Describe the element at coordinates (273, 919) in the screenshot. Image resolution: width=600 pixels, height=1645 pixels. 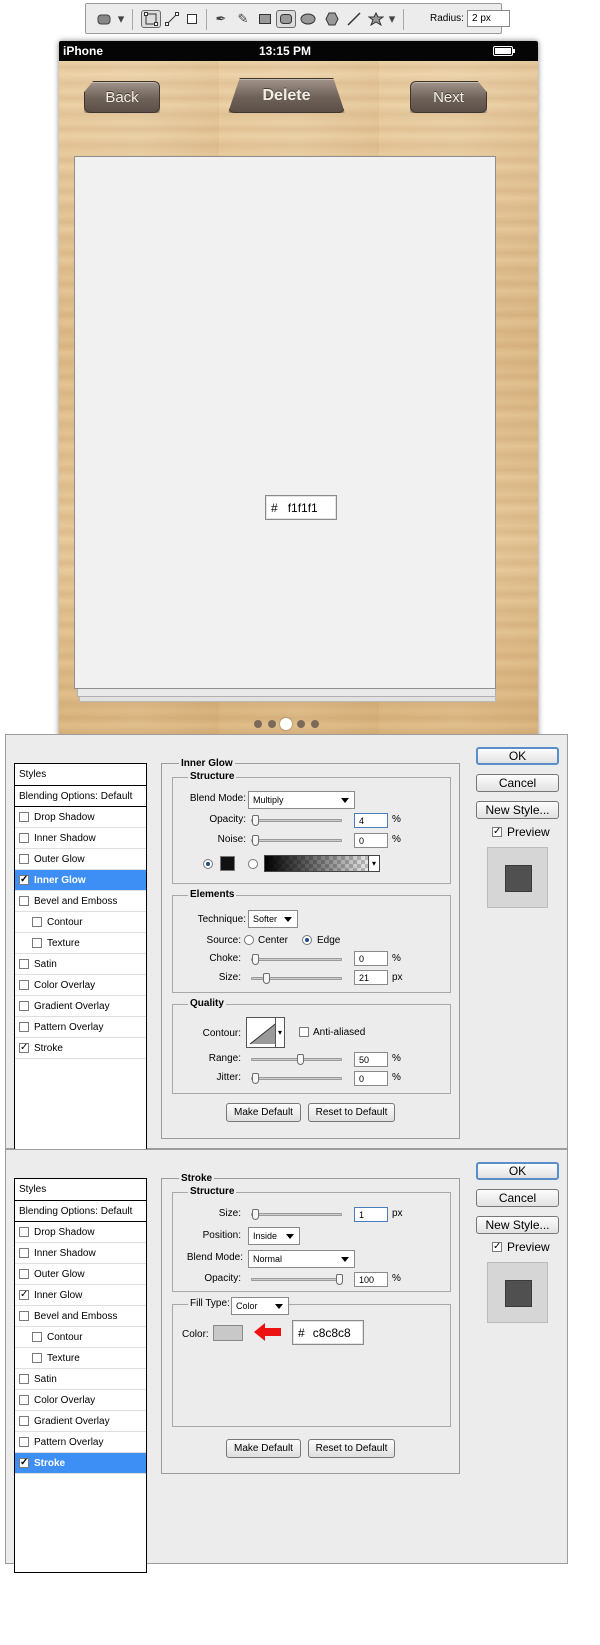
I see `technique-select: Softer` at that location.